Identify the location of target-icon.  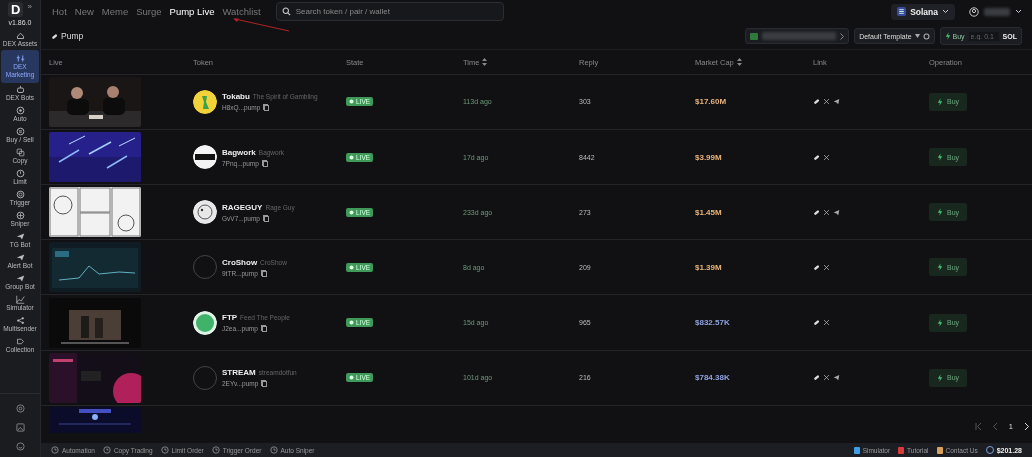
(20, 110).